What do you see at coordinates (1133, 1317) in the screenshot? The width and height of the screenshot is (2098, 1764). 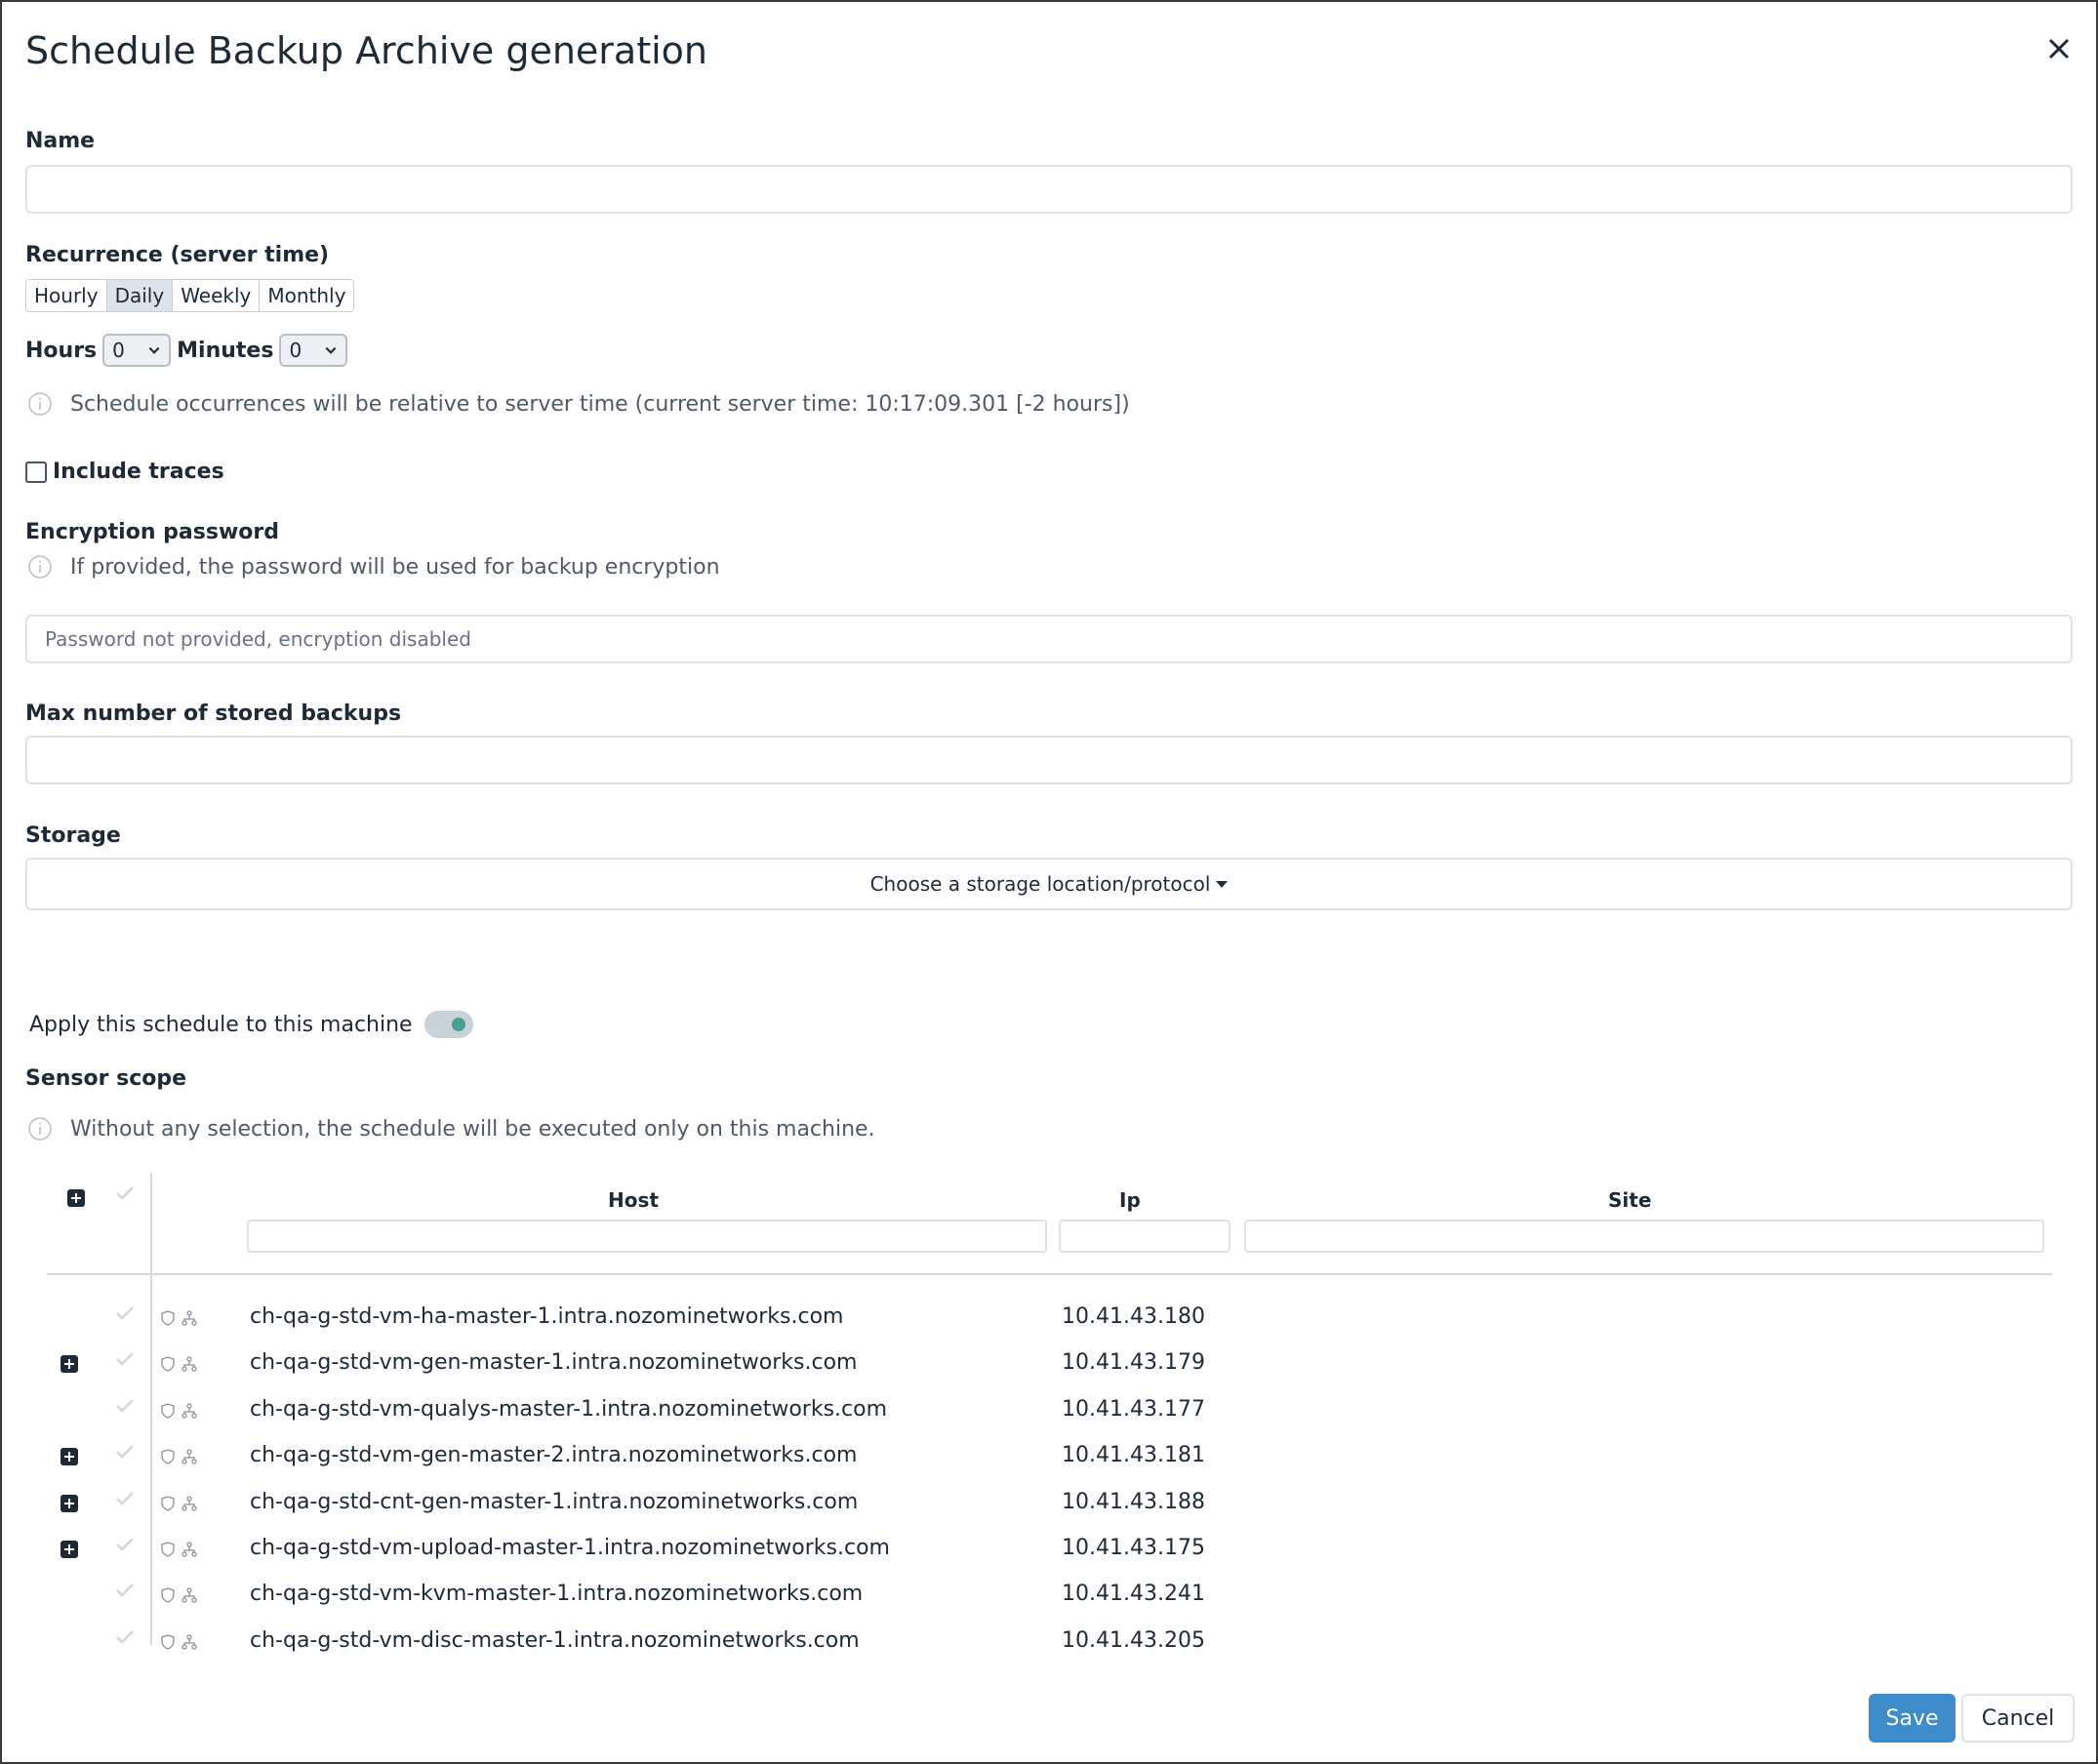 I see `ip-cell: 10.41.43.180` at bounding box center [1133, 1317].